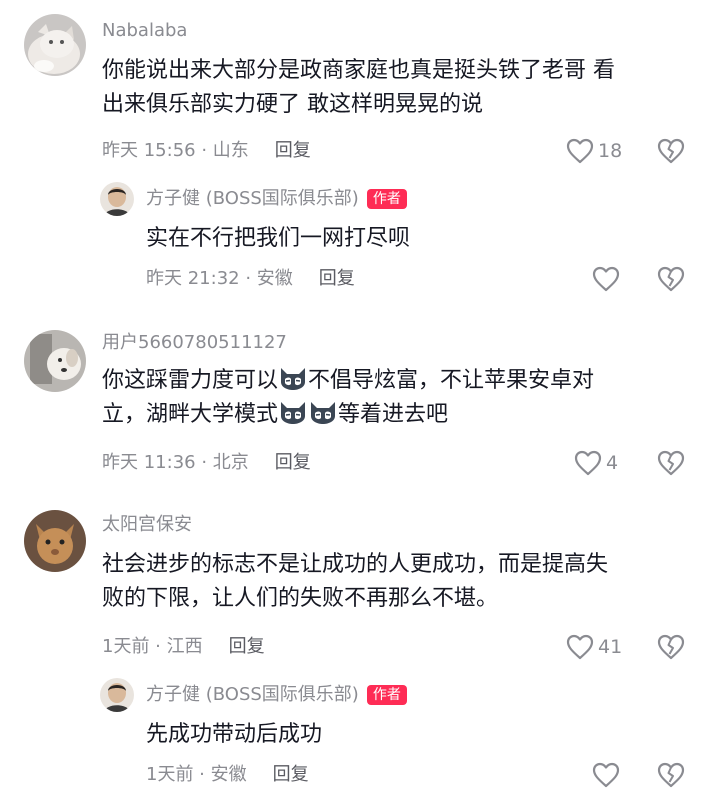  Describe the element at coordinates (144, 31) in the screenshot. I see `comment-username: Nabalaba` at that location.